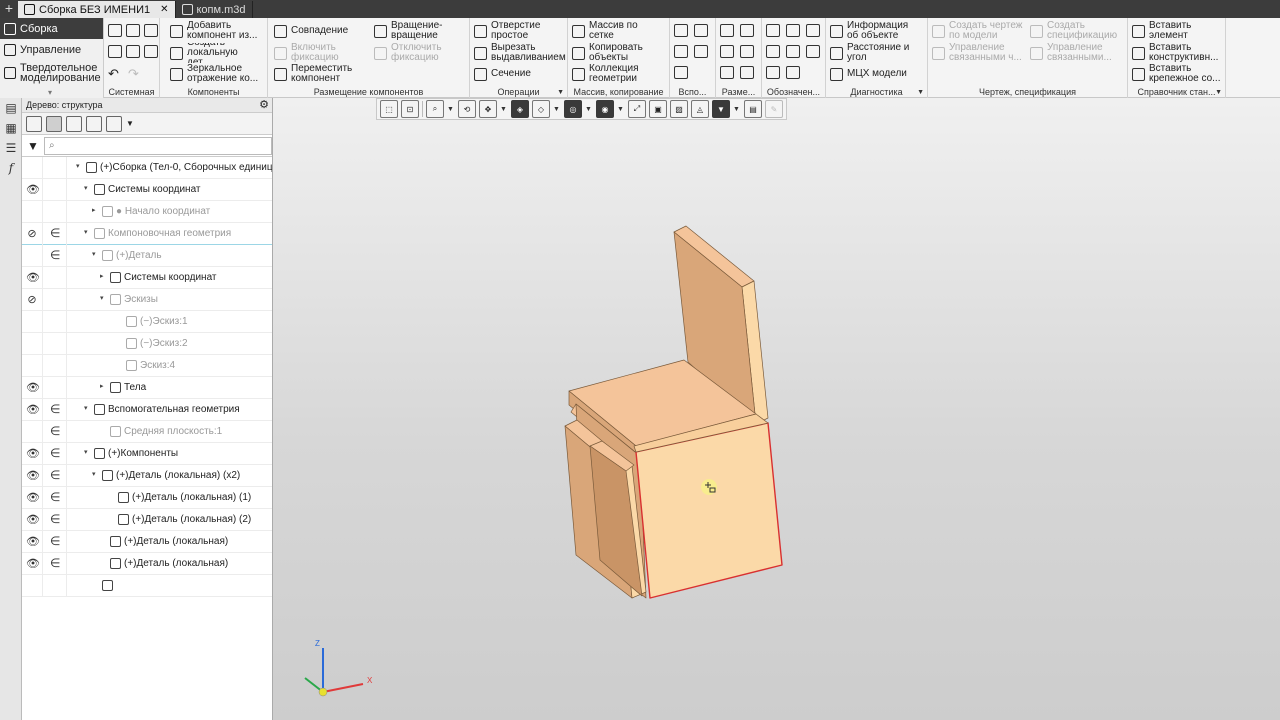  What do you see at coordinates (370, 680) in the screenshot?
I see `x-axis-label: X` at bounding box center [370, 680].